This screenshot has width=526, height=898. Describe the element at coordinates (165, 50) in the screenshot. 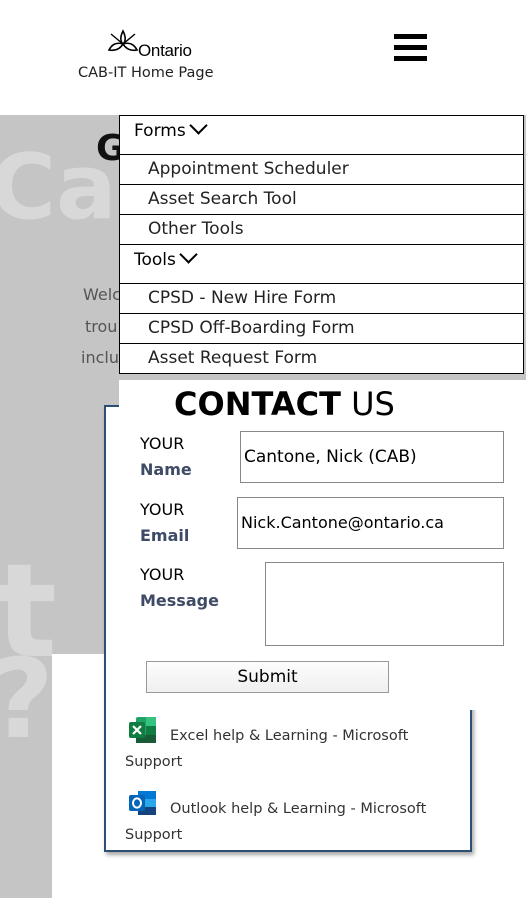

I see `logo-text: Ontario` at that location.